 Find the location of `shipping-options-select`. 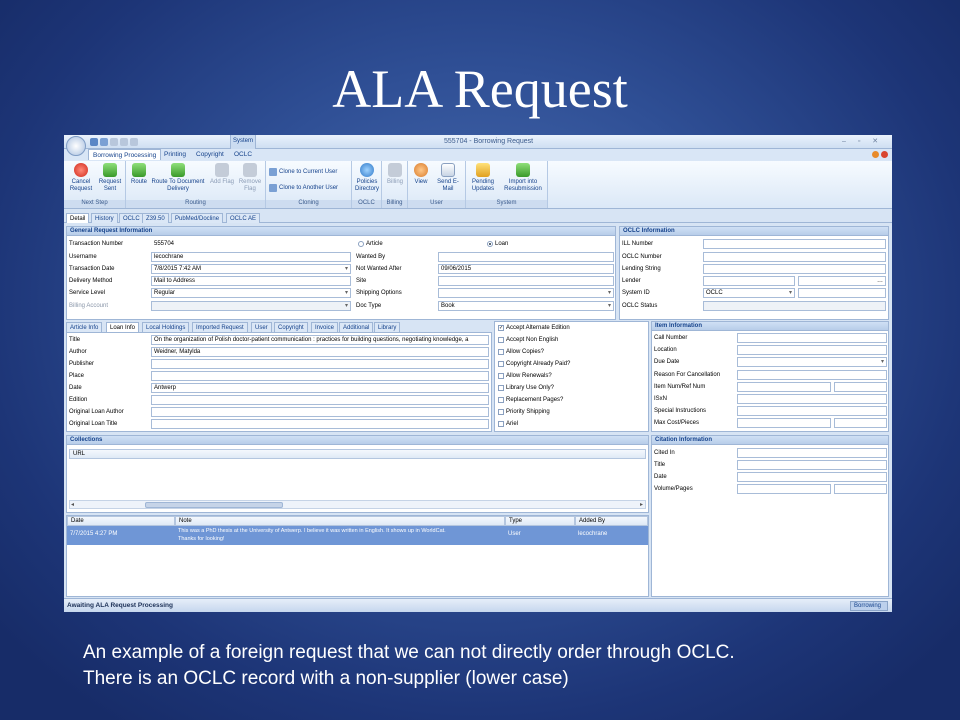

shipping-options-select is located at coordinates (526, 293).